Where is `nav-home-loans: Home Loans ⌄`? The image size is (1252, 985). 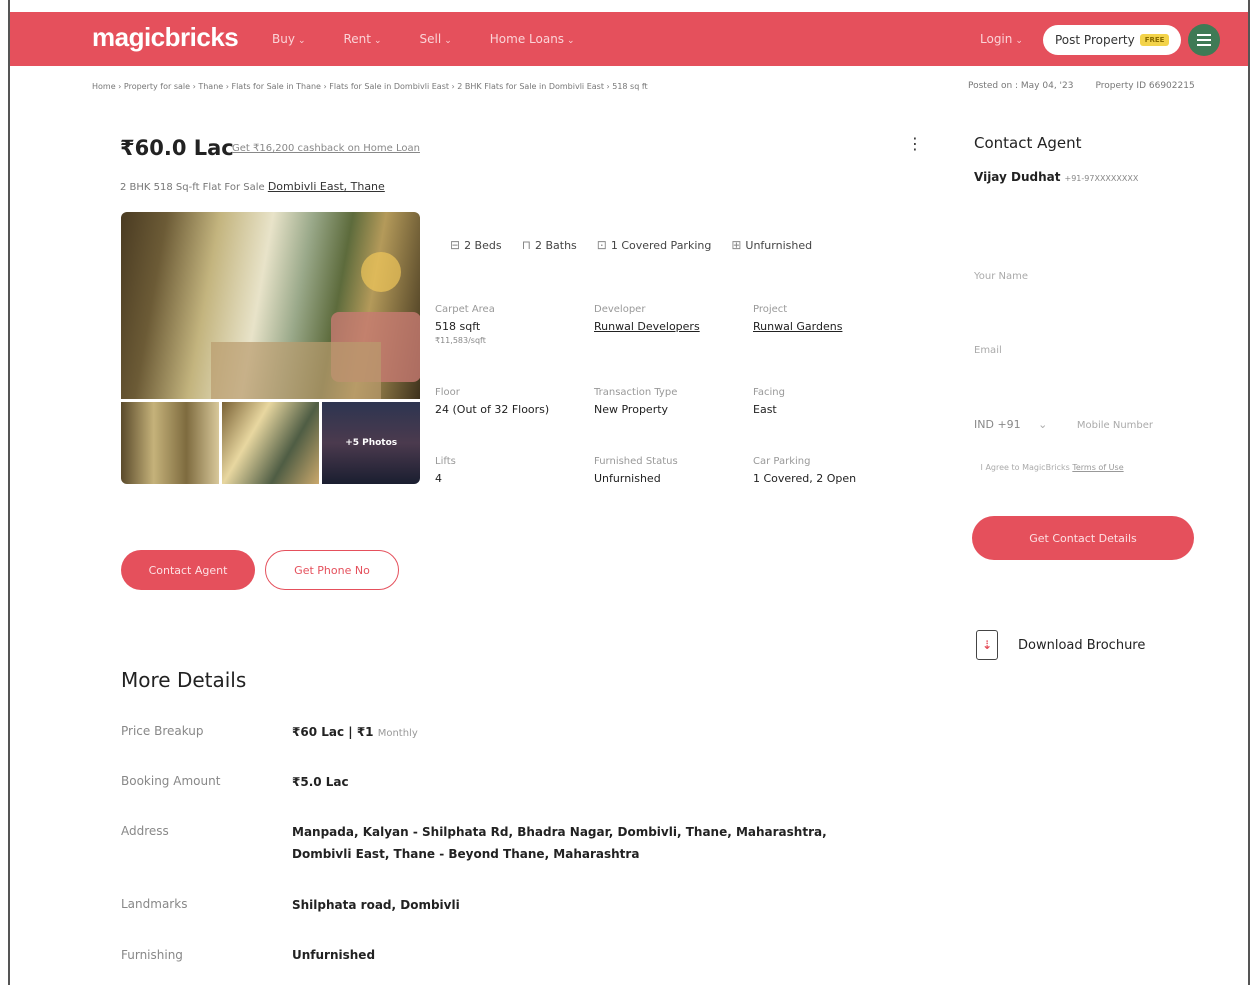 nav-home-loans: Home Loans ⌄ is located at coordinates (532, 39).